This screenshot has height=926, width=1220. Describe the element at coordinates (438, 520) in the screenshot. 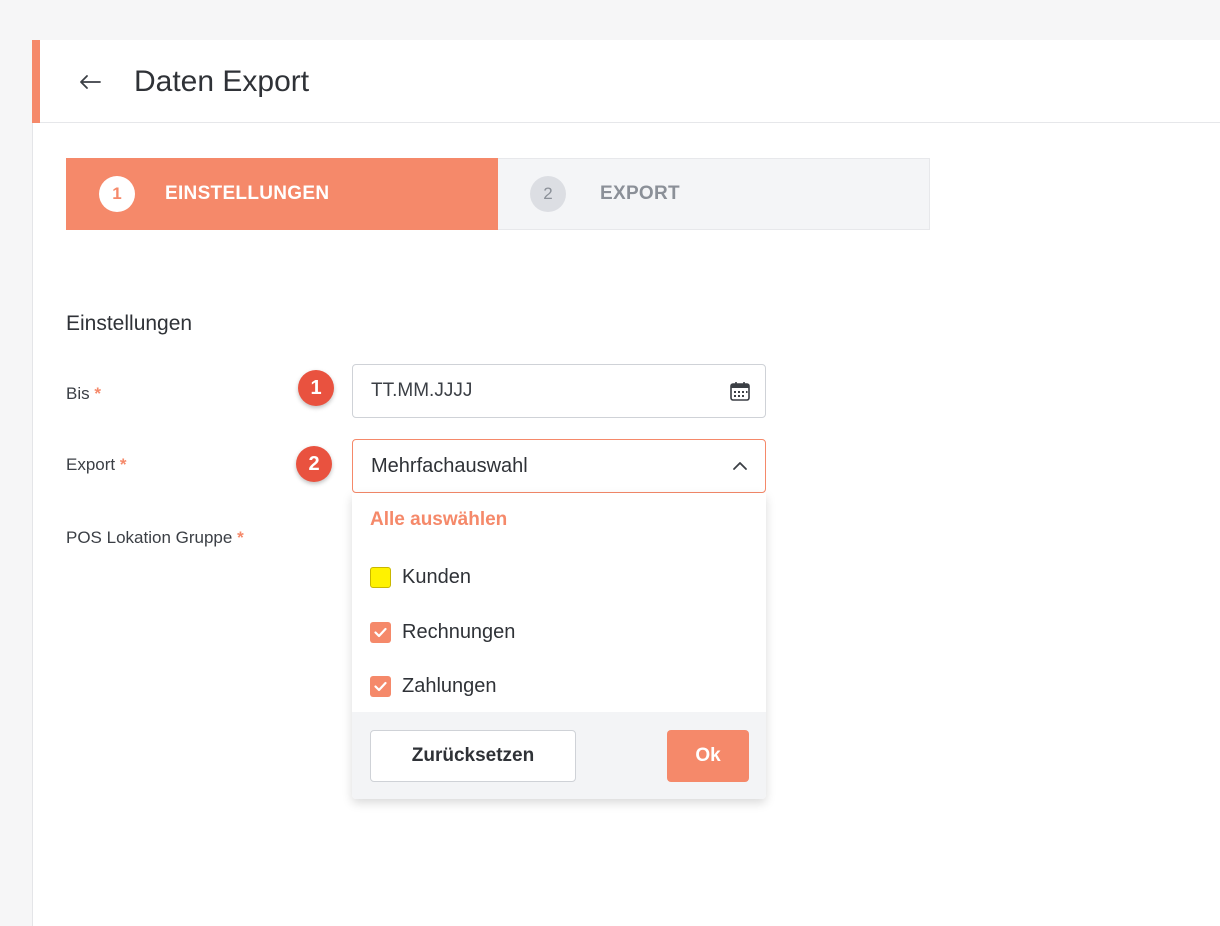

I see `select-all-link: Alle auswählen` at that location.